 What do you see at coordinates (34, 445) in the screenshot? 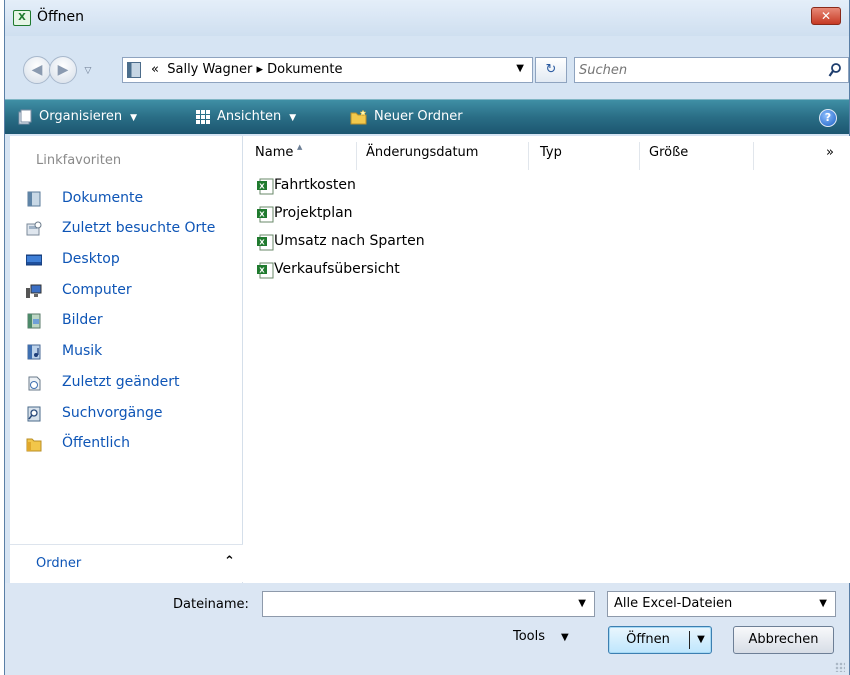
I see `public-folder-icon` at bounding box center [34, 445].